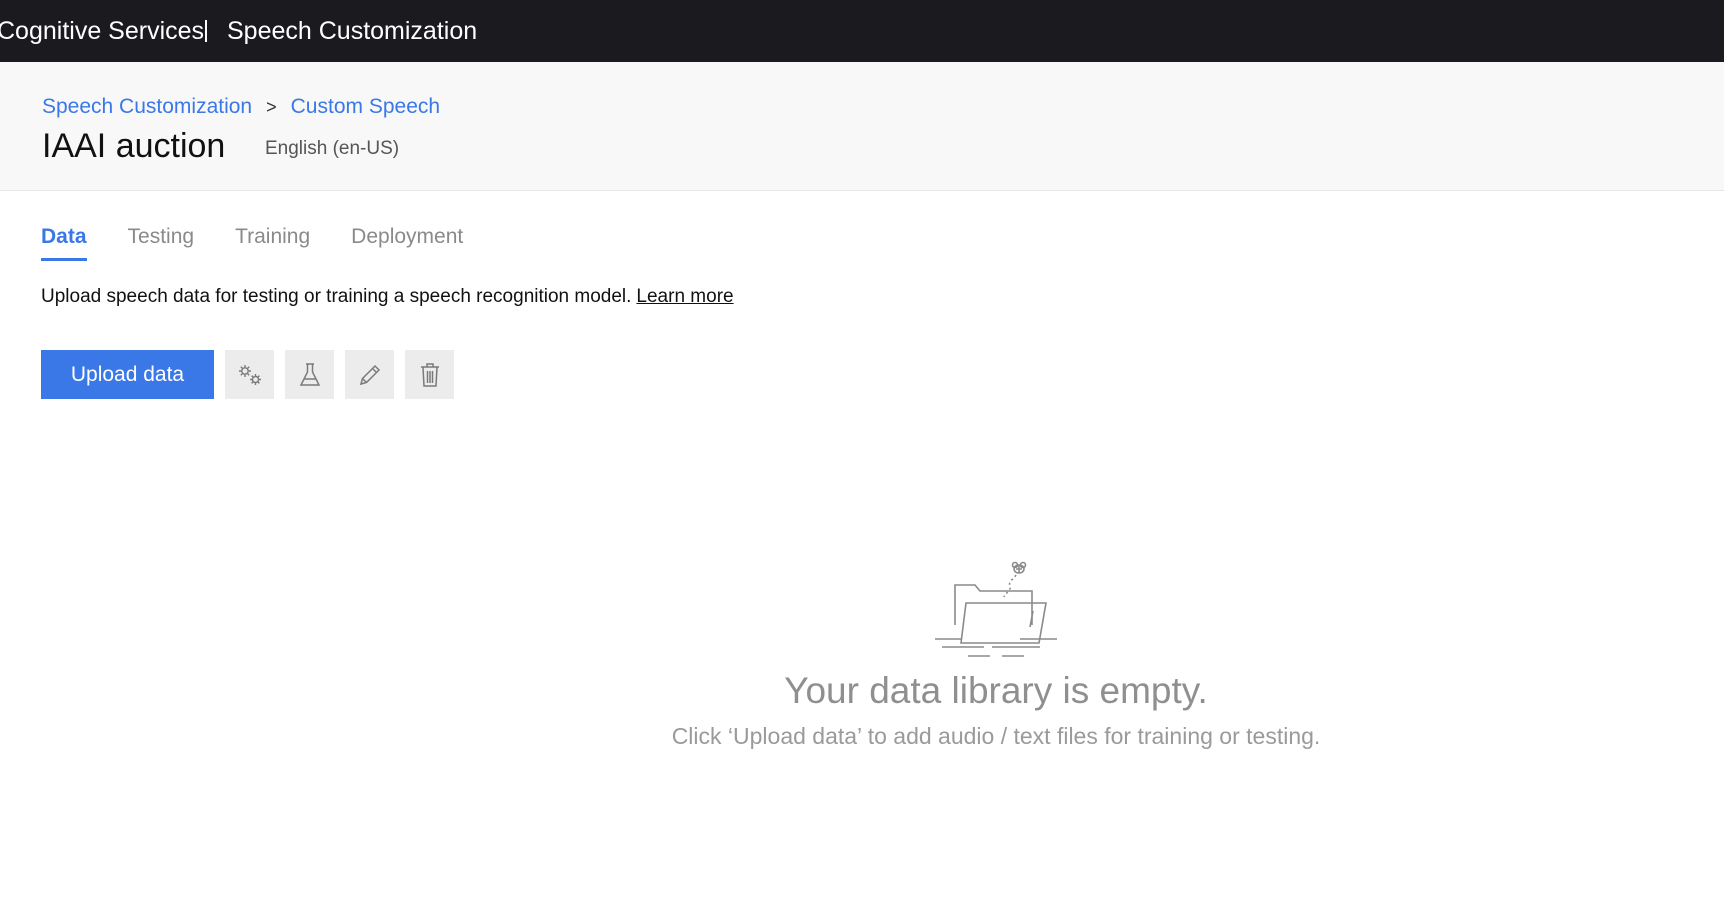  I want to click on edit-button, so click(369, 374).